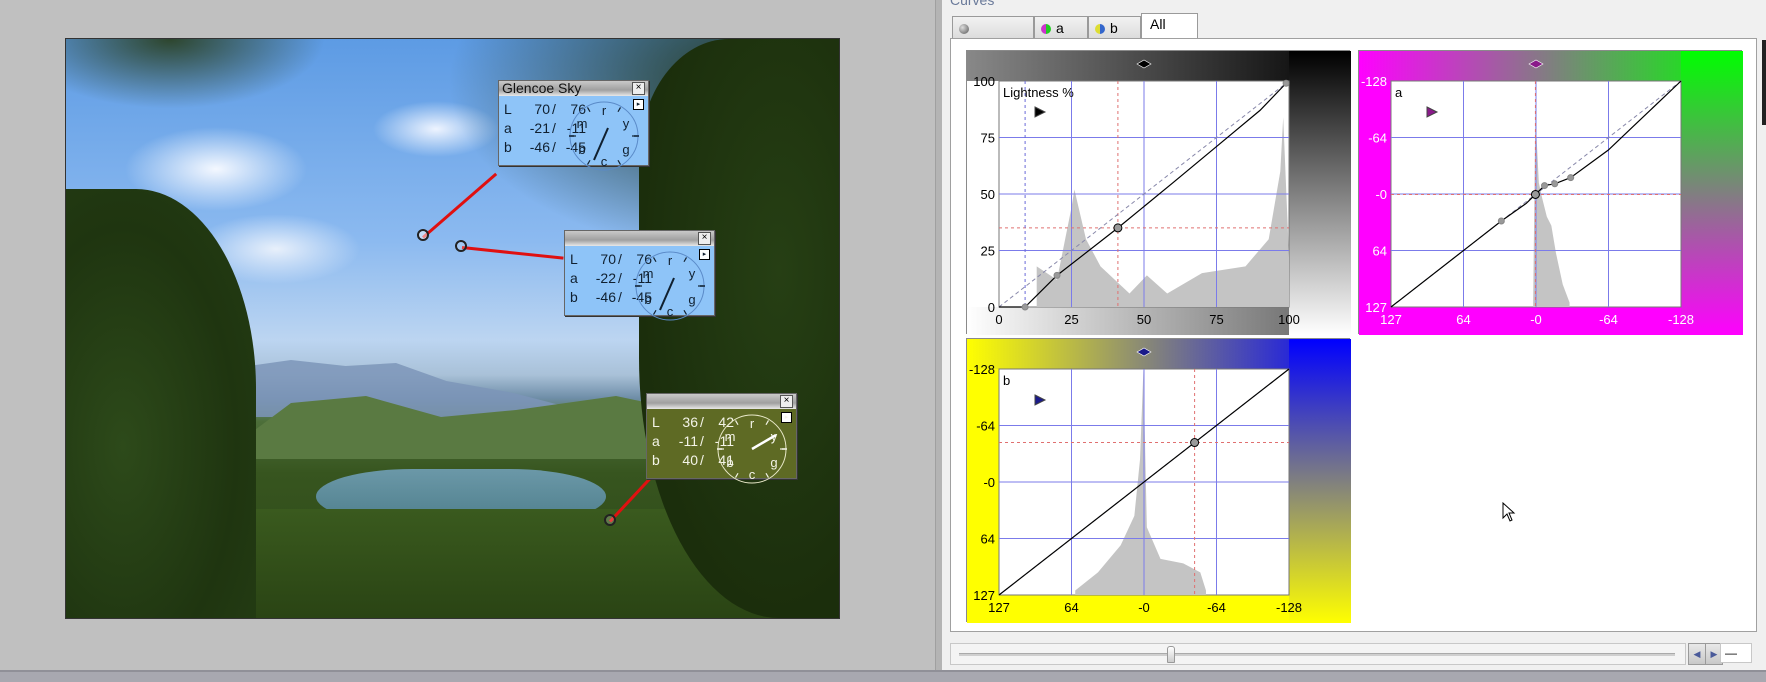  Describe the element at coordinates (1158, 24) in the screenshot. I see `tab-label: All` at that location.